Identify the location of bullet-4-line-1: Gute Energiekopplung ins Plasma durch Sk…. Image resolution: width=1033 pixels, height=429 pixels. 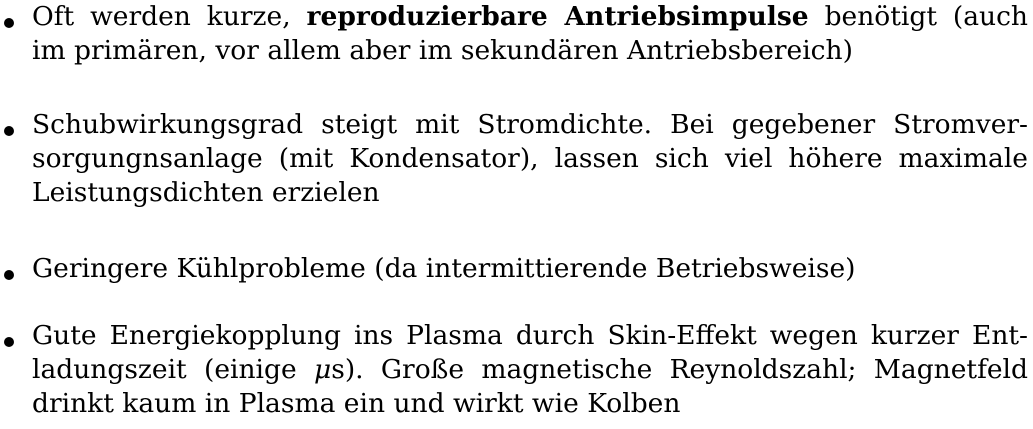
(530, 335).